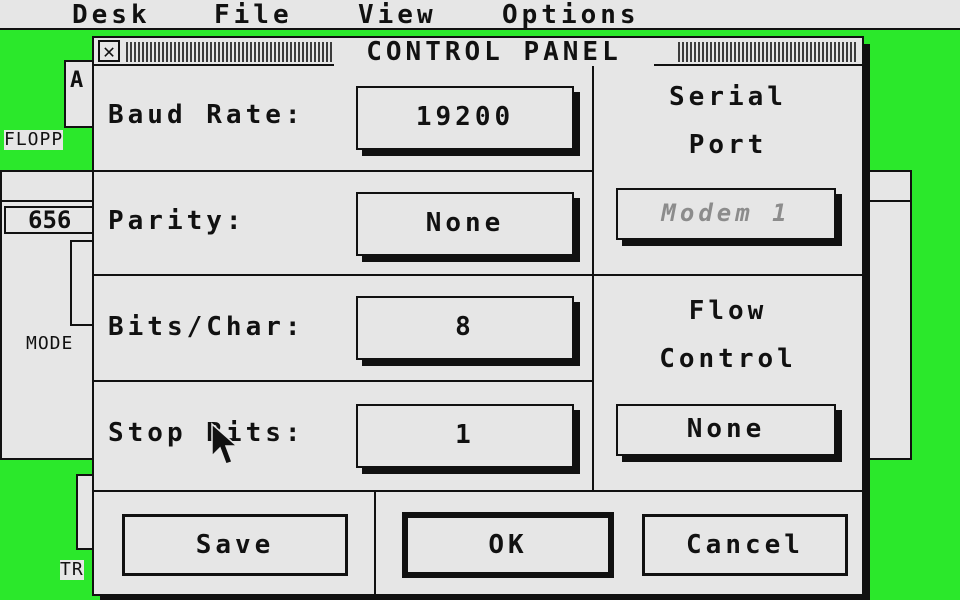 The height and width of the screenshot is (600, 960). What do you see at coordinates (34, 139) in the screenshot?
I see `floppy-icon-label: FLOPP` at bounding box center [34, 139].